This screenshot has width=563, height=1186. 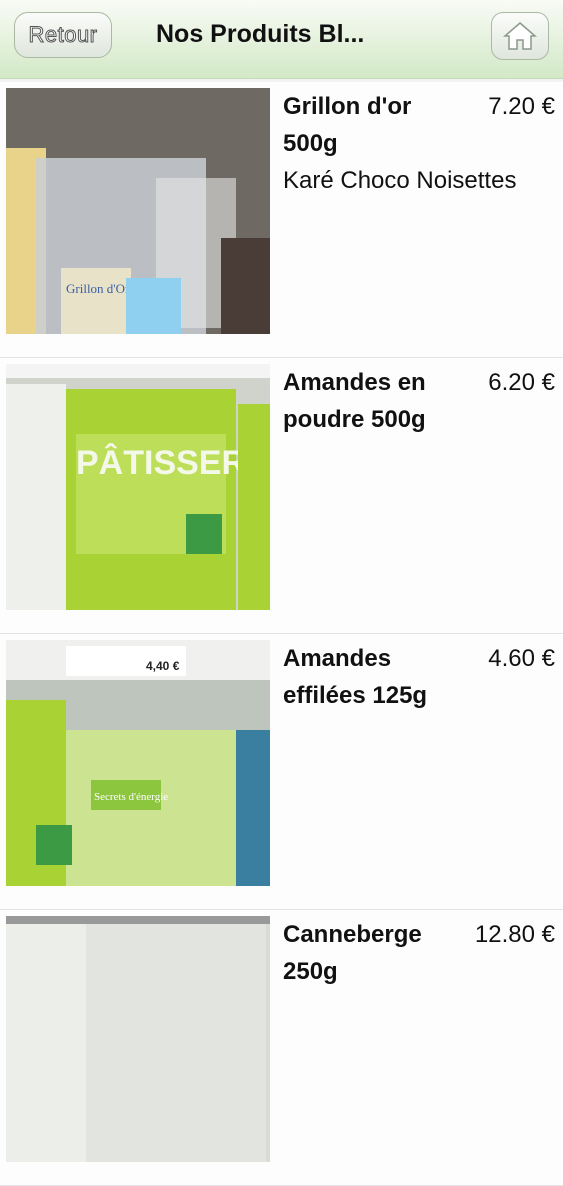 I want to click on image-text: Secrets d'énergie, so click(x=131, y=797).